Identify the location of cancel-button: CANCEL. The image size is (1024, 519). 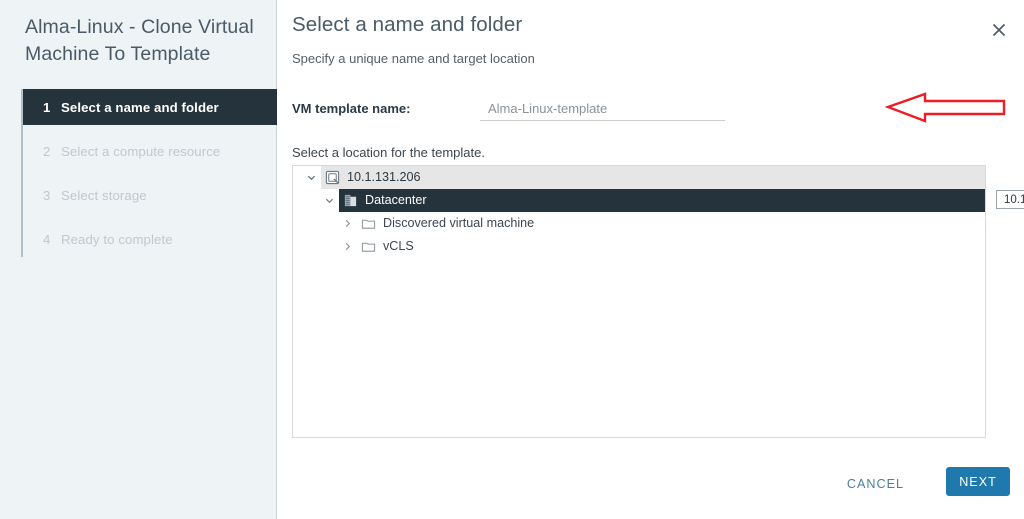
(875, 484).